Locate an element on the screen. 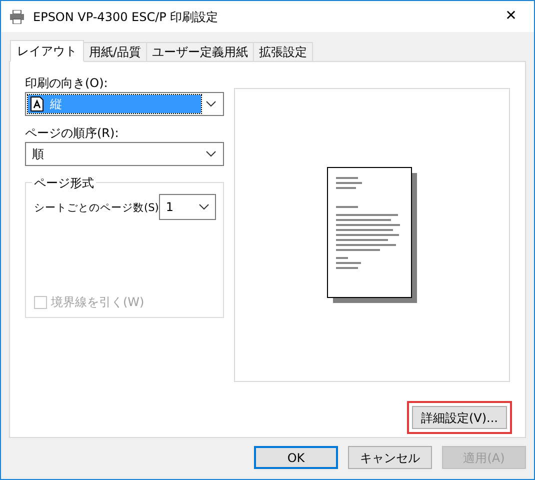  field-label: ページの順序(R): is located at coordinates (72, 133).